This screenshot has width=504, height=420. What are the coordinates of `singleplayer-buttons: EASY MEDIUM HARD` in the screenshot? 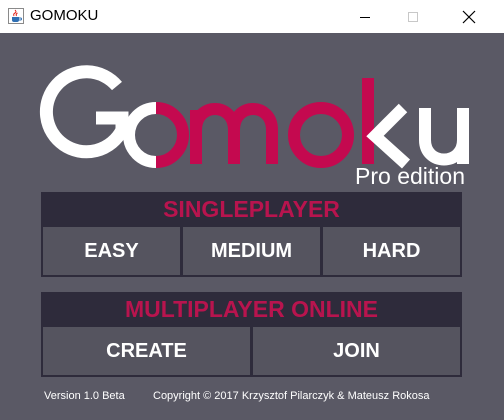 It's located at (251, 251).